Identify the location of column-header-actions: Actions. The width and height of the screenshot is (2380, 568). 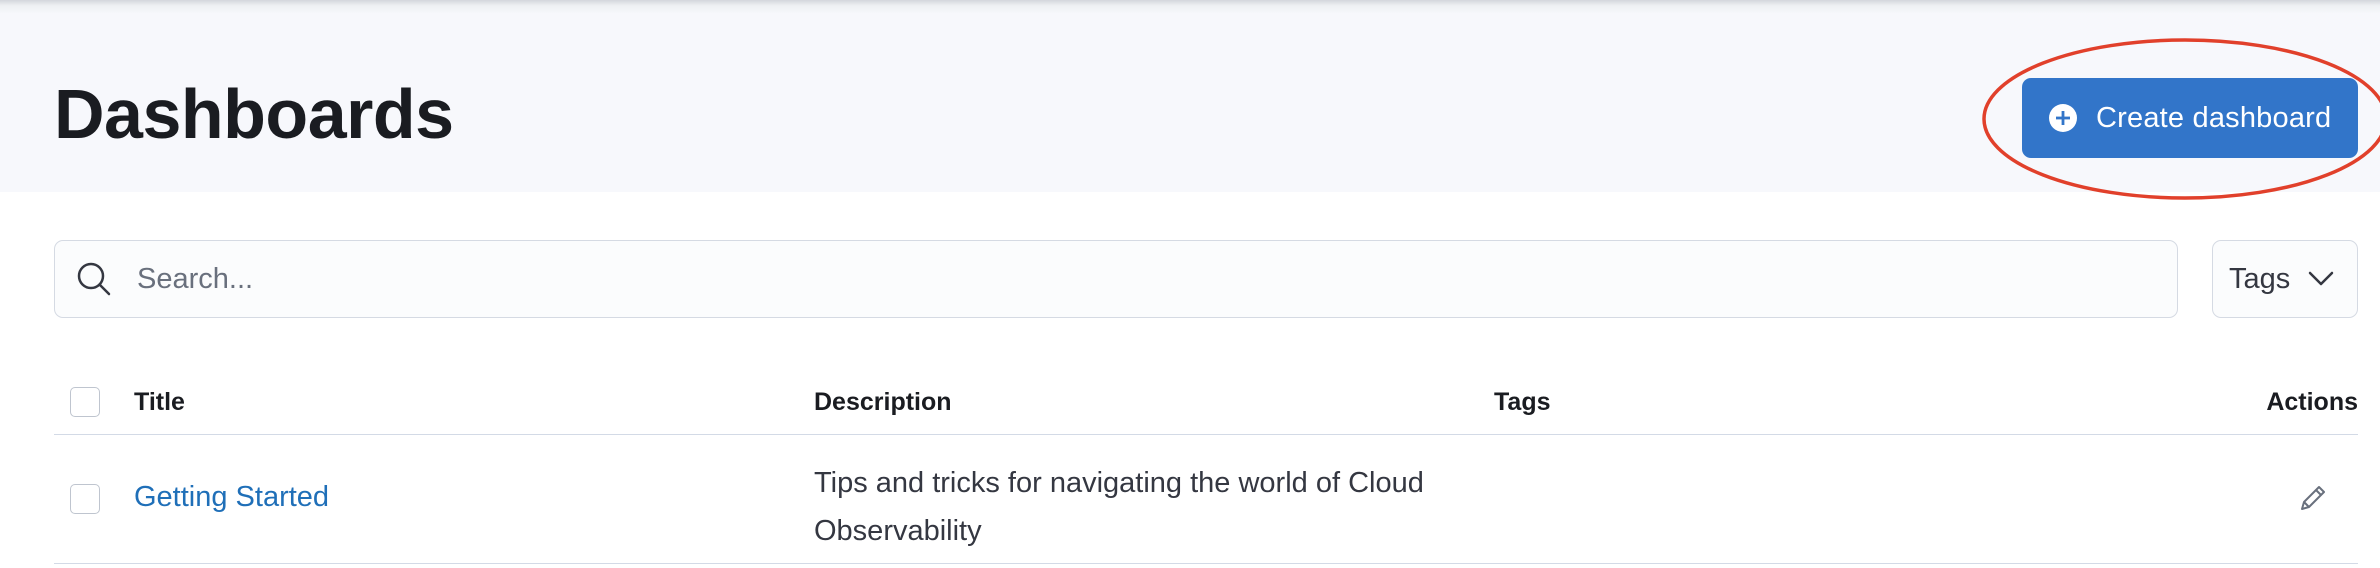
(2312, 402).